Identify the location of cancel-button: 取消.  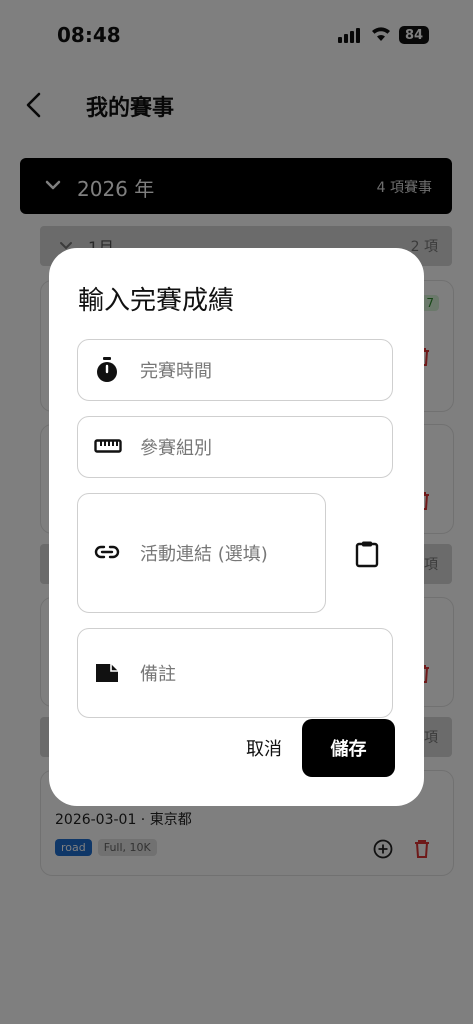
(264, 748).